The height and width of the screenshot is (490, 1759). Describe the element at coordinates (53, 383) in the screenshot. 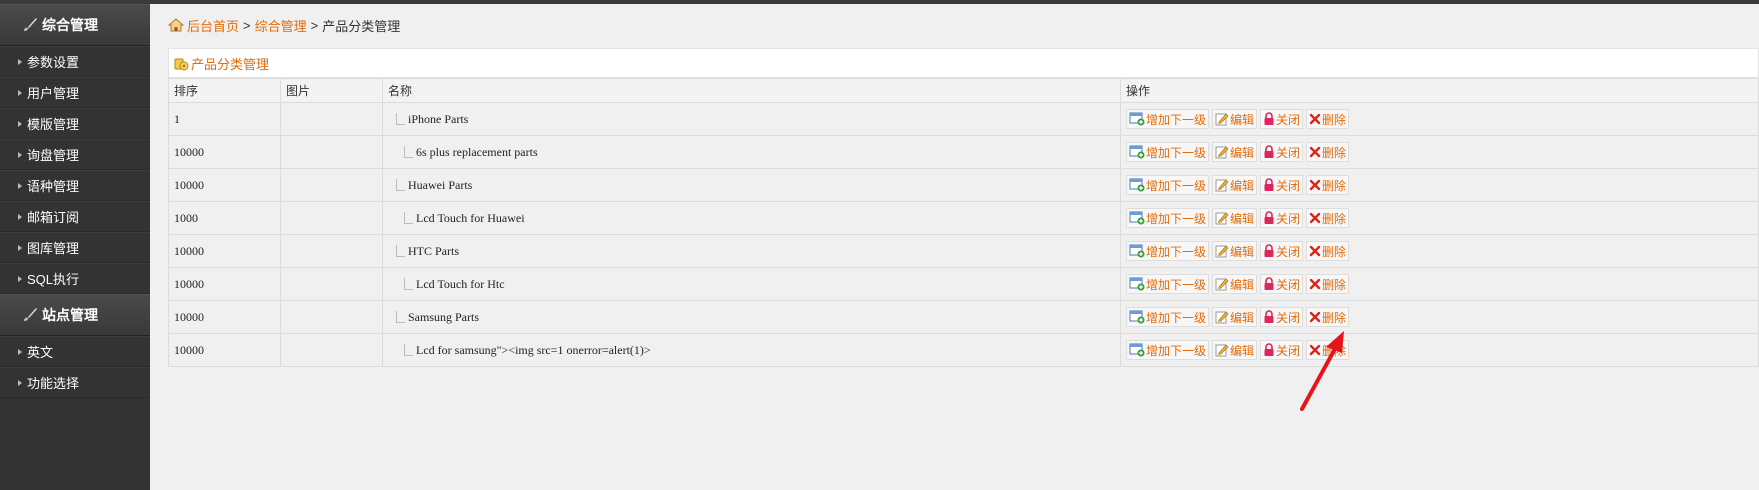

I see `sidebar-item-label: 功能选择` at that location.